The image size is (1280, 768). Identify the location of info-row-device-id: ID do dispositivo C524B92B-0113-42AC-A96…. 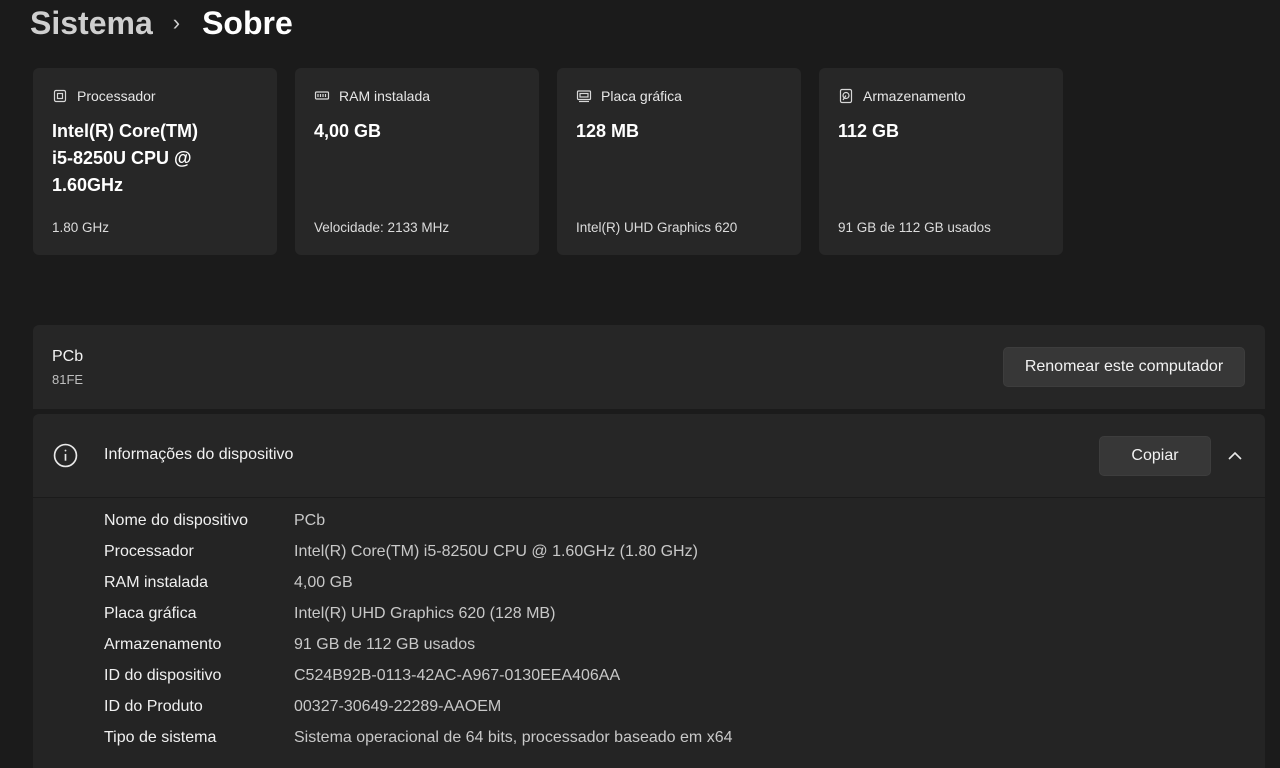
(362, 676).